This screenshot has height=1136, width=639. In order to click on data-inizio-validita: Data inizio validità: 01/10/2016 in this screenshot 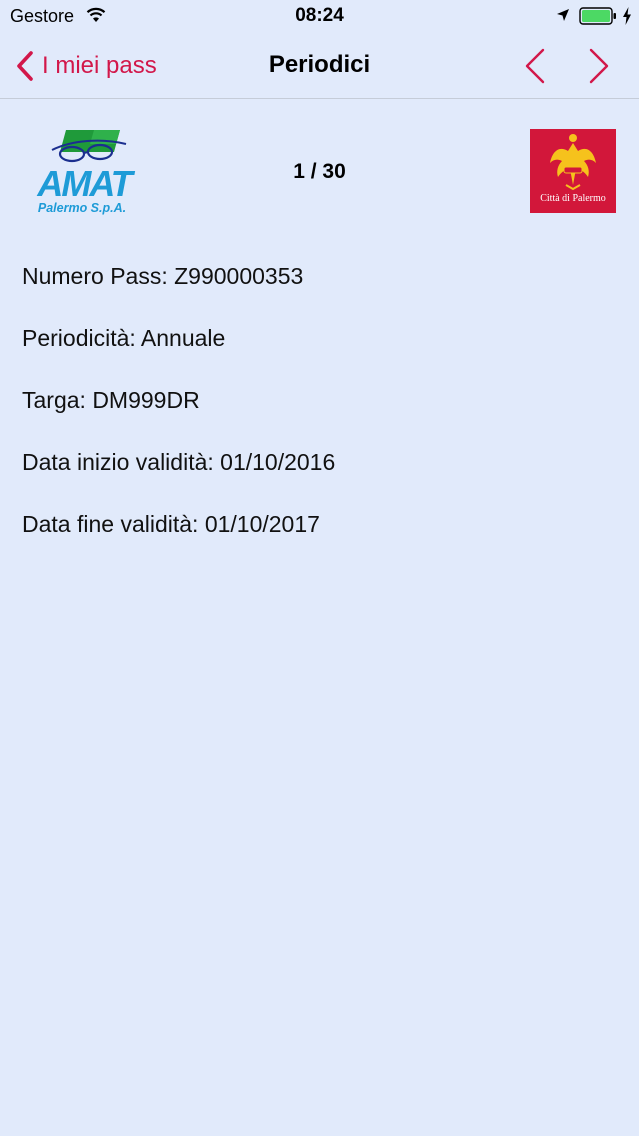, I will do `click(179, 462)`.